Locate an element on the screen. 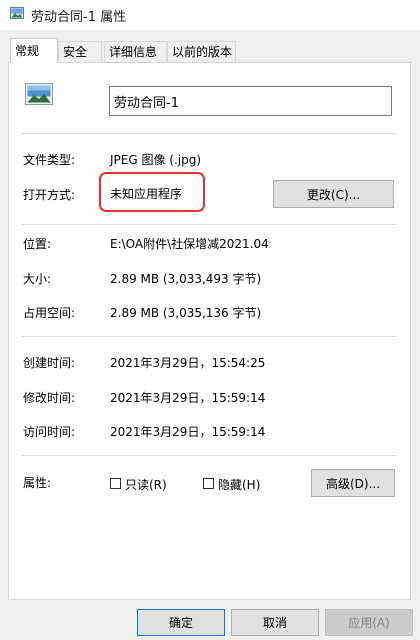  modified-label: 修改时间: is located at coordinates (49, 398).